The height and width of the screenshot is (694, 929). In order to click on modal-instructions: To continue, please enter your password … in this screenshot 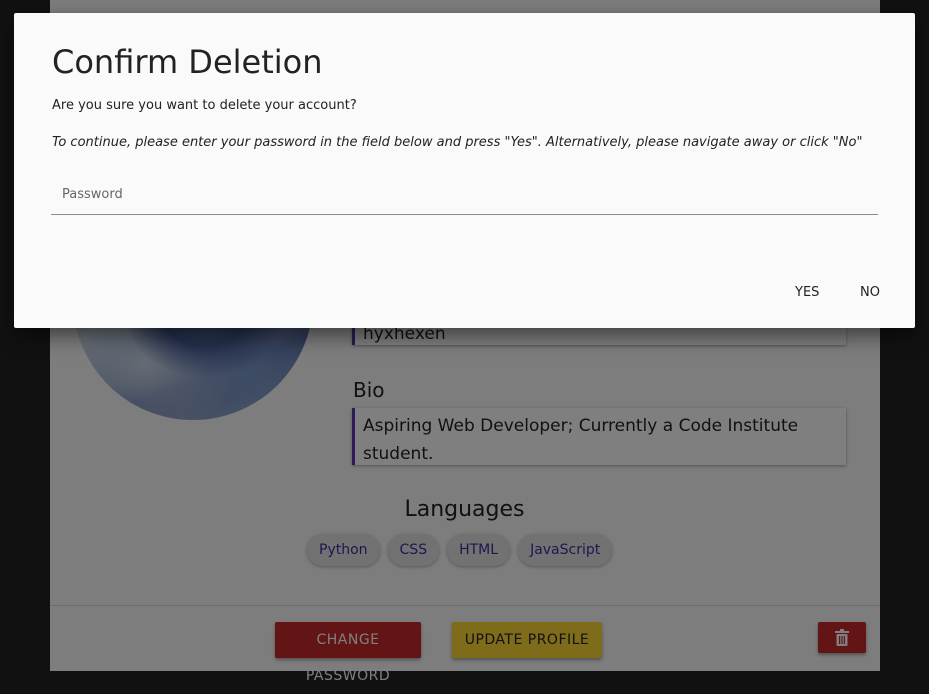, I will do `click(457, 142)`.